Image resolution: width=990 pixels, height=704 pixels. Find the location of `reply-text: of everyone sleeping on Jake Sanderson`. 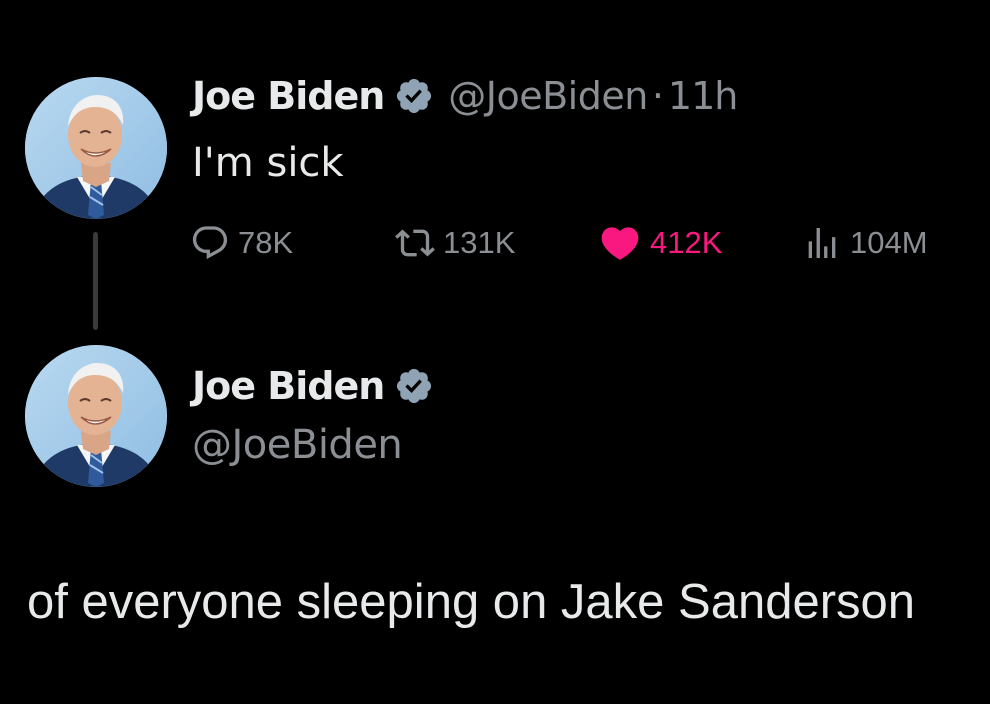

reply-text: of everyone sleeping on Jake Sanderson is located at coordinates (471, 602).